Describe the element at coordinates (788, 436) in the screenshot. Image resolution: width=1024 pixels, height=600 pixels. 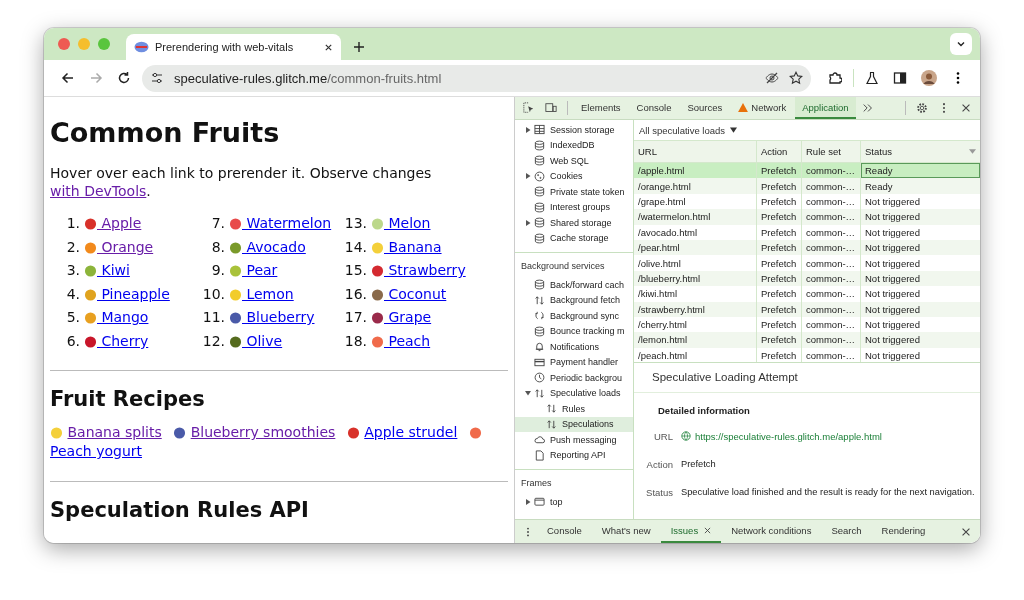
I see `url-link: https://speculative-rules.glitch.me/apple.html` at that location.